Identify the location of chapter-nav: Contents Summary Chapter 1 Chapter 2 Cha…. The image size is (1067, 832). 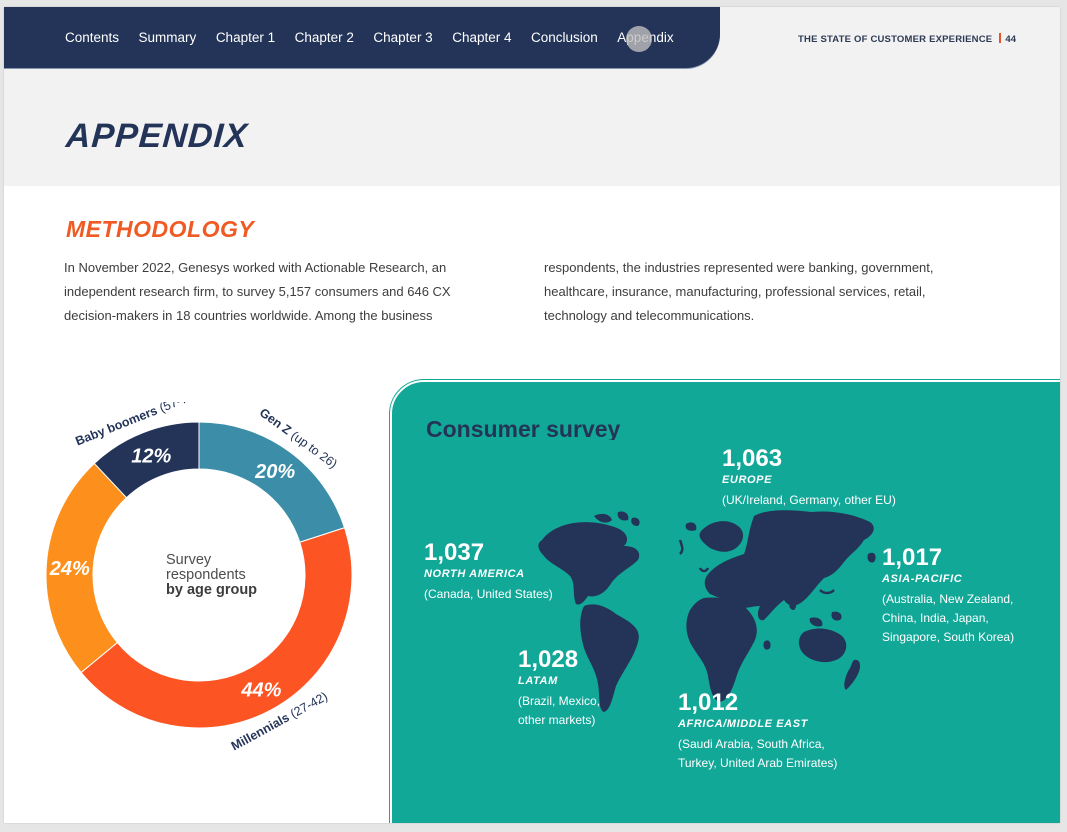
(362, 37).